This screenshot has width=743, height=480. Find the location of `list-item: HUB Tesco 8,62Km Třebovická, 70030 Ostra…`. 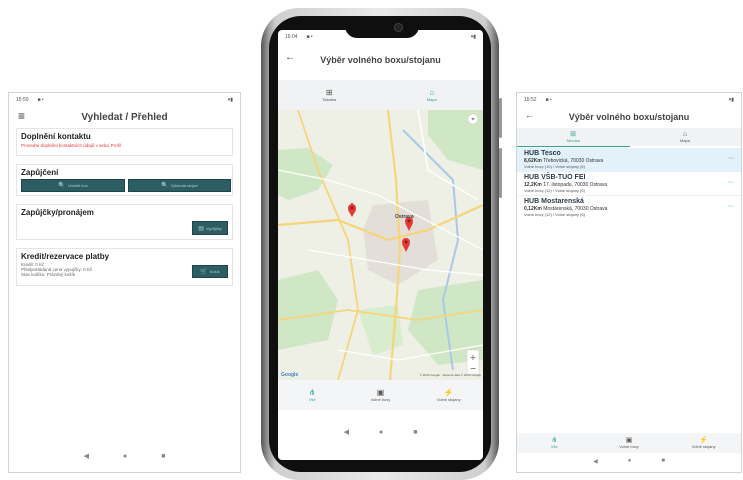

list-item: HUB Tesco 8,62Km Třebovická, 70030 Ostra… is located at coordinates (629, 160).